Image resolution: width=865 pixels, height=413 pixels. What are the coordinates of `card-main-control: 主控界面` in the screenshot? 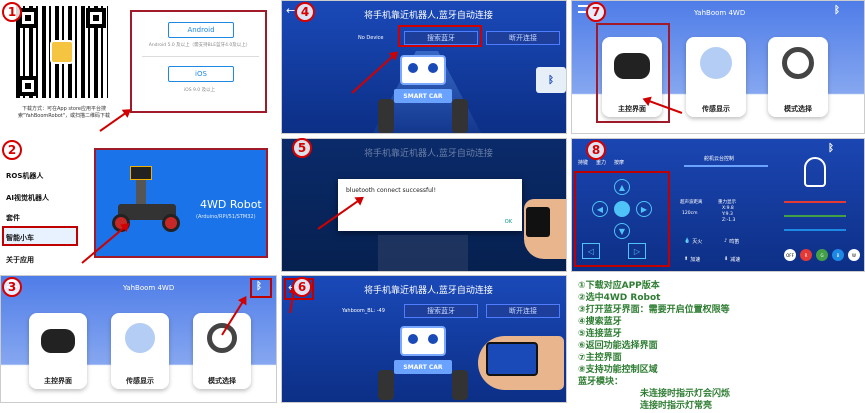 It's located at (58, 351).